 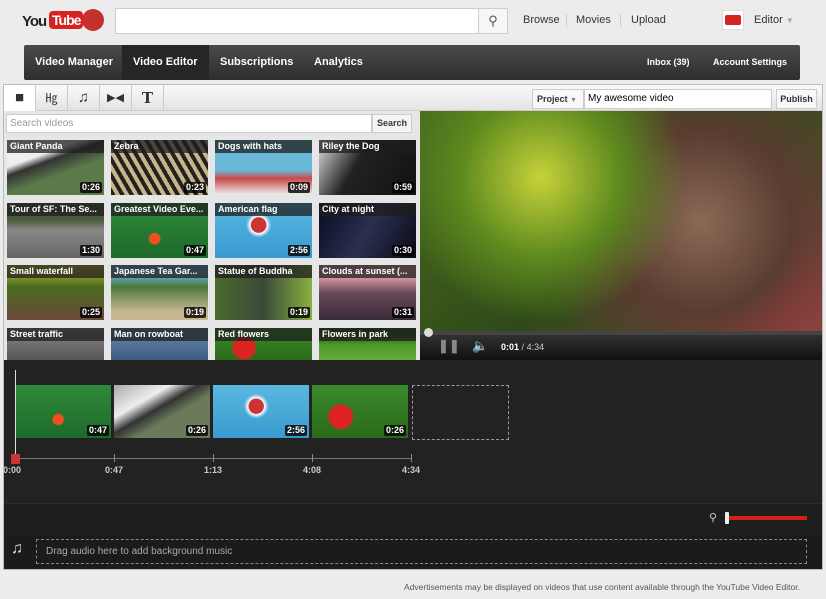 What do you see at coordinates (256, 62) in the screenshot?
I see `tab-subscriptions: Subscriptions` at bounding box center [256, 62].